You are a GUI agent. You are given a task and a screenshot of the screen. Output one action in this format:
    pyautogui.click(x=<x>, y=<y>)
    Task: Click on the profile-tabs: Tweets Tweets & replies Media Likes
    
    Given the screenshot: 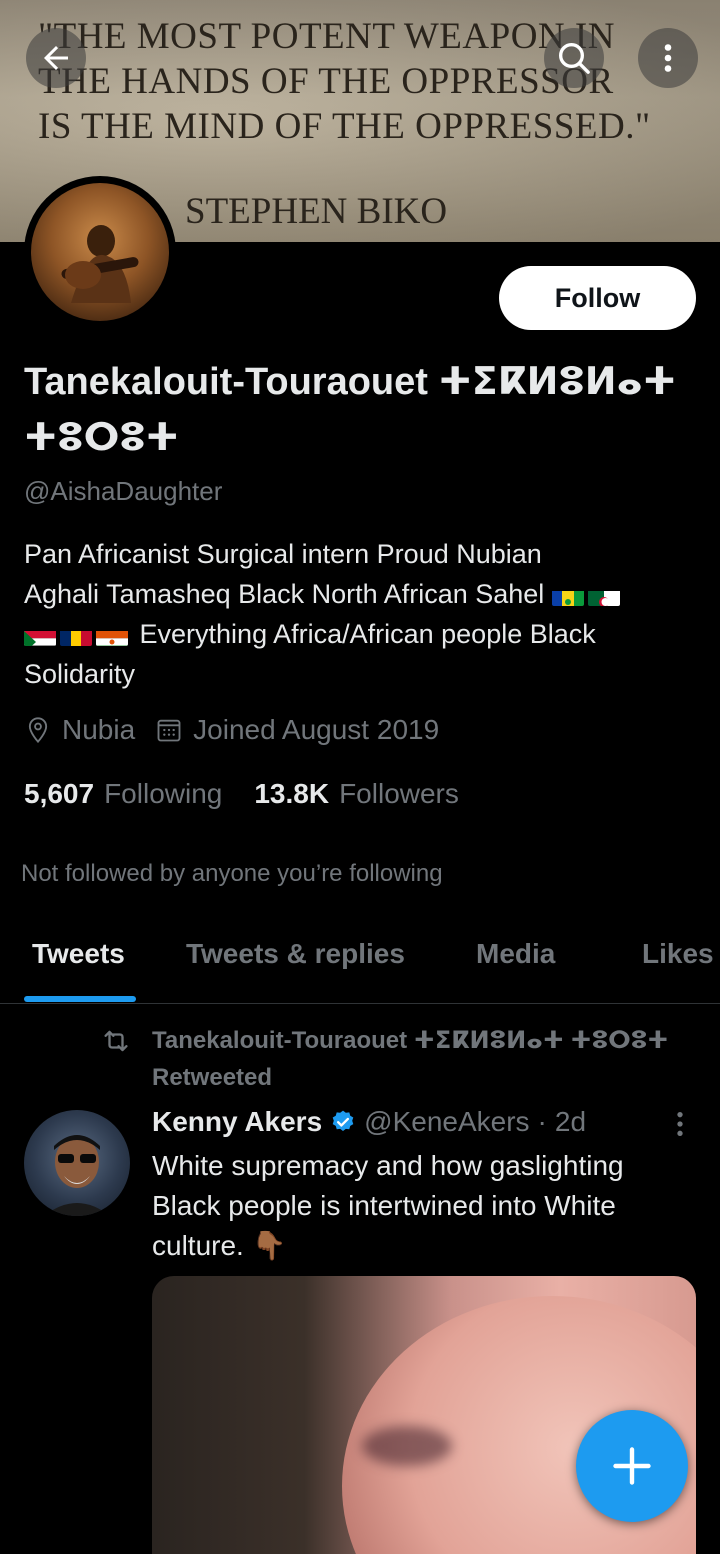 What is the action you would take?
    pyautogui.click(x=360, y=967)
    